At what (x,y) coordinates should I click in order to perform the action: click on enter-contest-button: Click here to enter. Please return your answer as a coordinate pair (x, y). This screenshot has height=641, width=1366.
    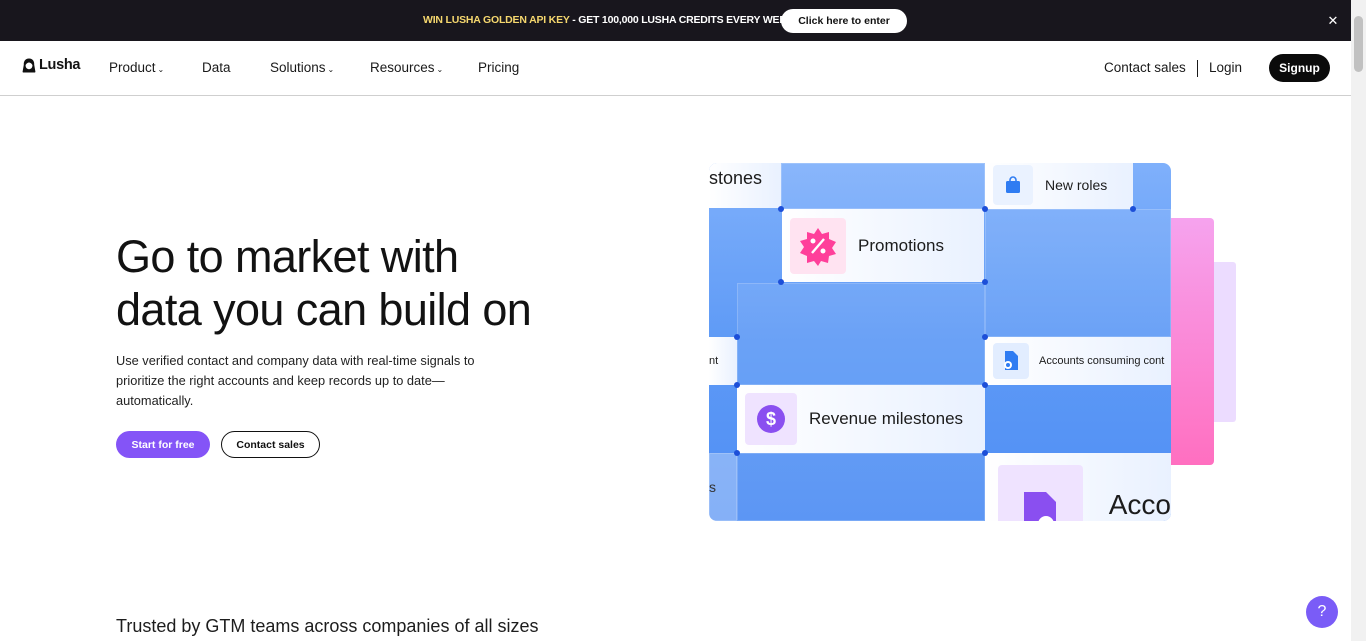
    Looking at the image, I should click on (844, 21).